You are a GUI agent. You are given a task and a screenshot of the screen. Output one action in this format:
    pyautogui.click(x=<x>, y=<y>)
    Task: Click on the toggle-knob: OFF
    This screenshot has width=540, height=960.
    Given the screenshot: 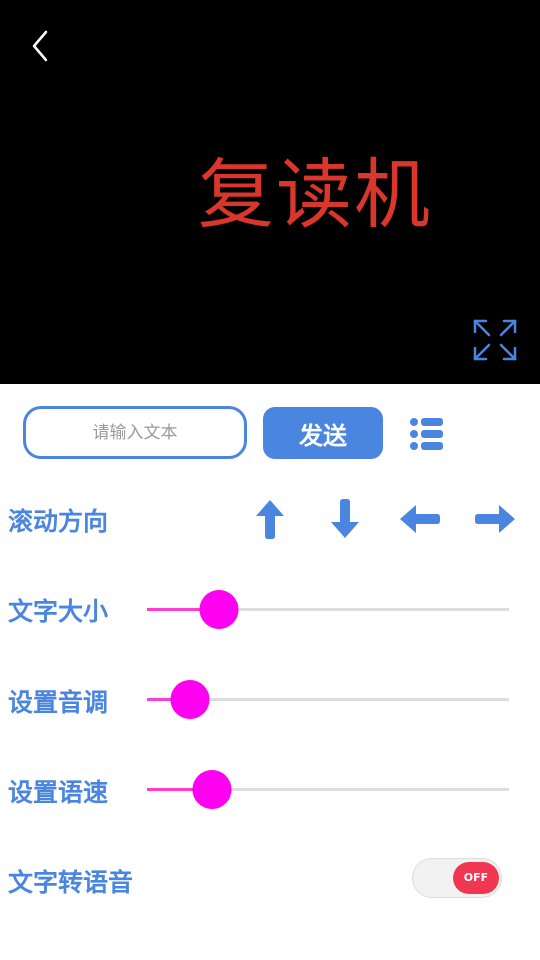 What is the action you would take?
    pyautogui.click(x=476, y=878)
    